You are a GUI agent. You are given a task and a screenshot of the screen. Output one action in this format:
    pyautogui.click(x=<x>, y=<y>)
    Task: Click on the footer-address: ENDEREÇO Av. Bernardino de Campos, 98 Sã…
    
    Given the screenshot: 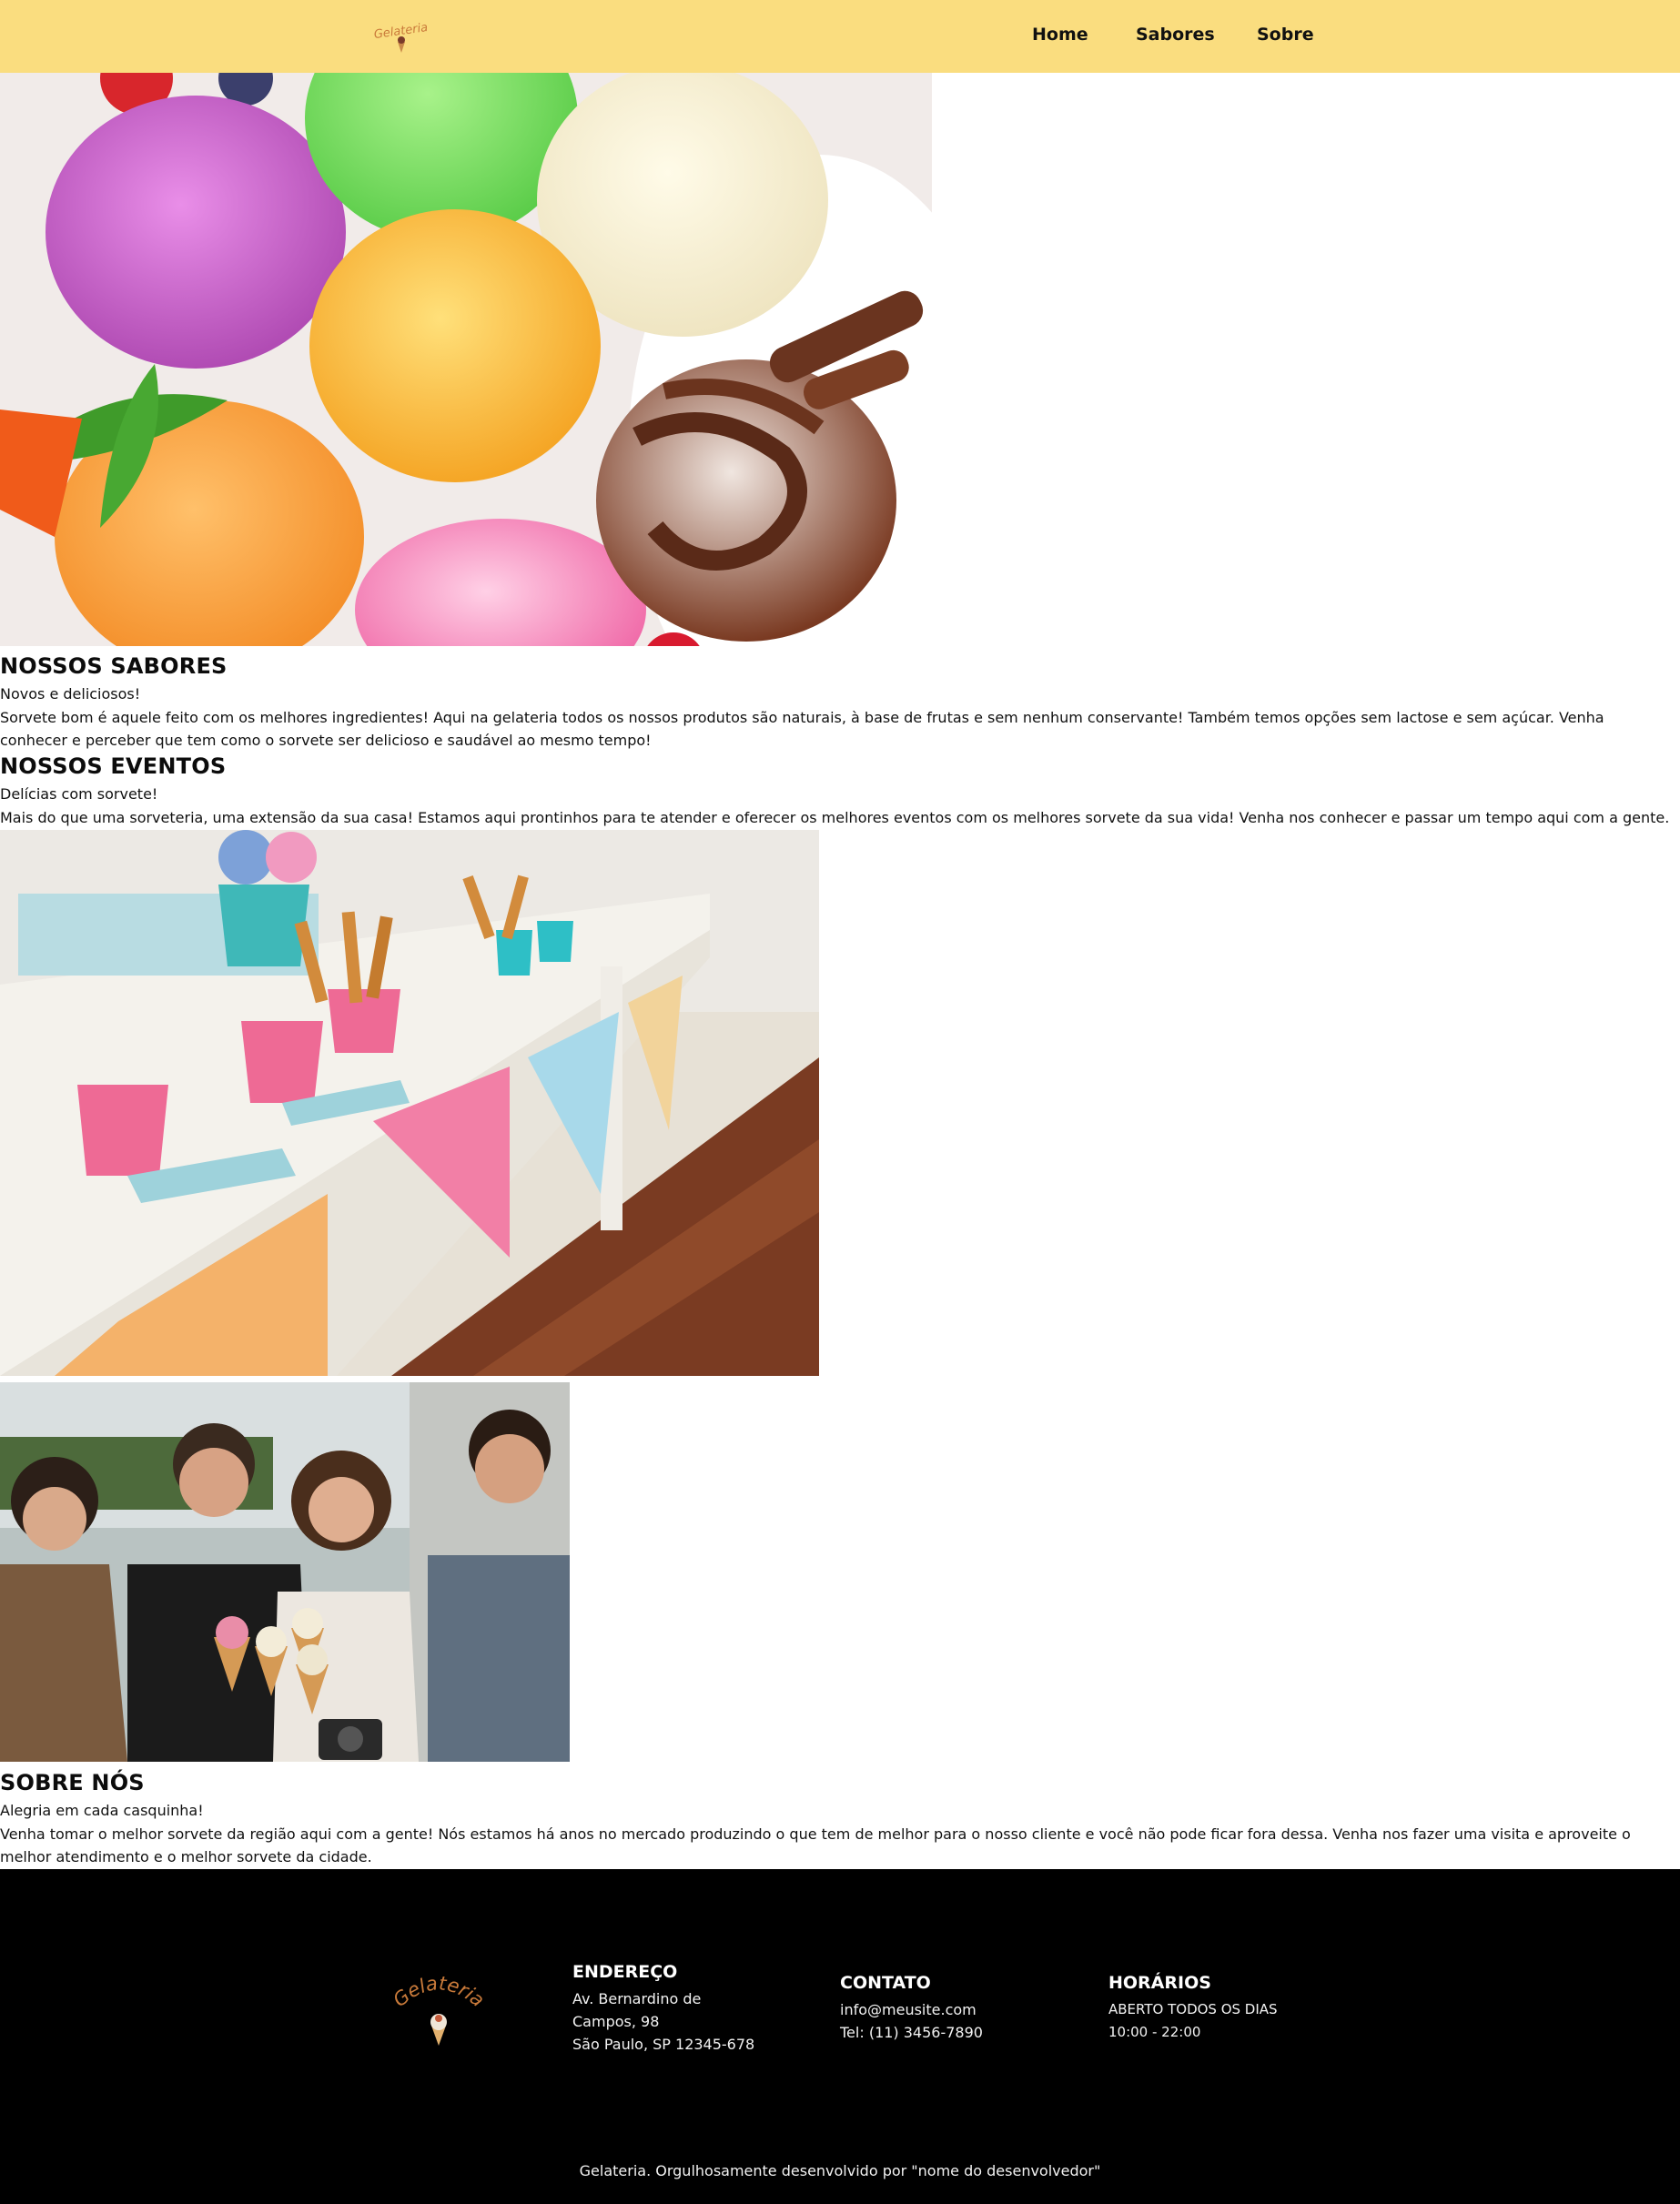 What is the action you would take?
    pyautogui.click(x=663, y=2009)
    